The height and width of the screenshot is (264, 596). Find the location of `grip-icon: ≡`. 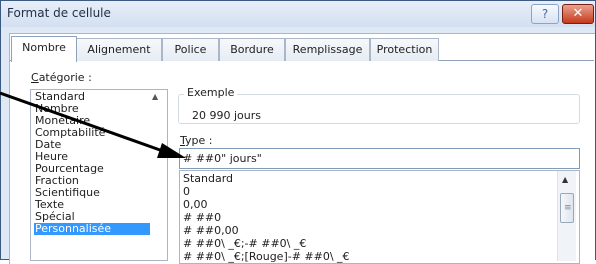

grip-icon: ≡ is located at coordinates (568, 208).